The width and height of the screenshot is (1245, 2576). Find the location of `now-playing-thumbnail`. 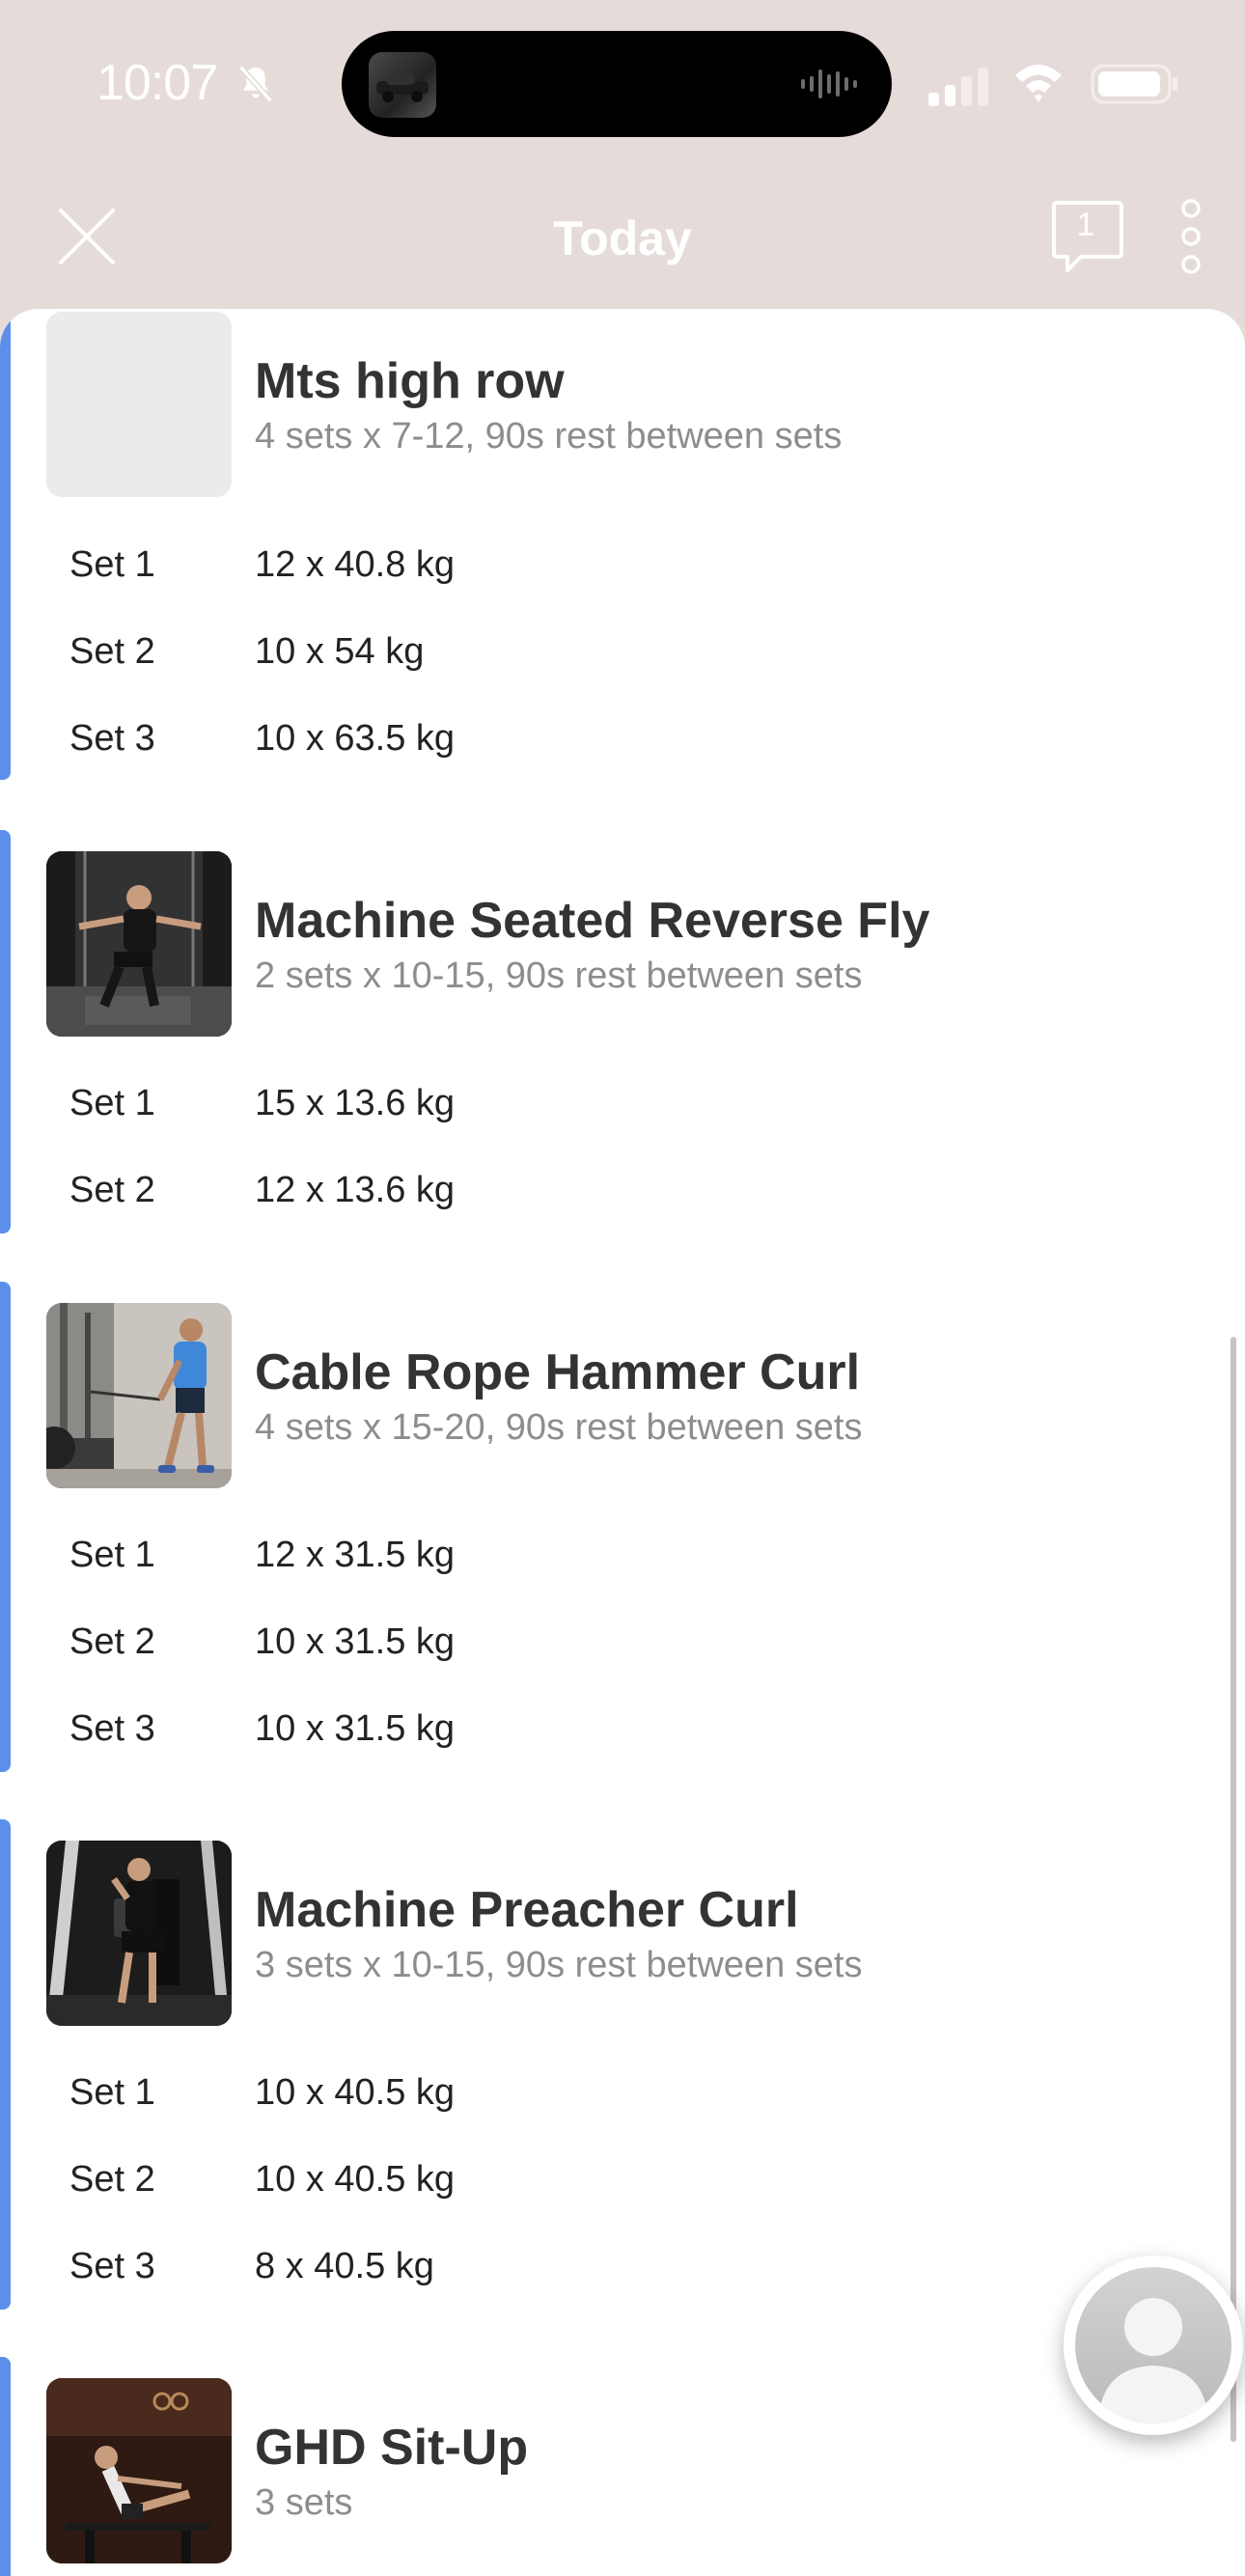

now-playing-thumbnail is located at coordinates (403, 85).